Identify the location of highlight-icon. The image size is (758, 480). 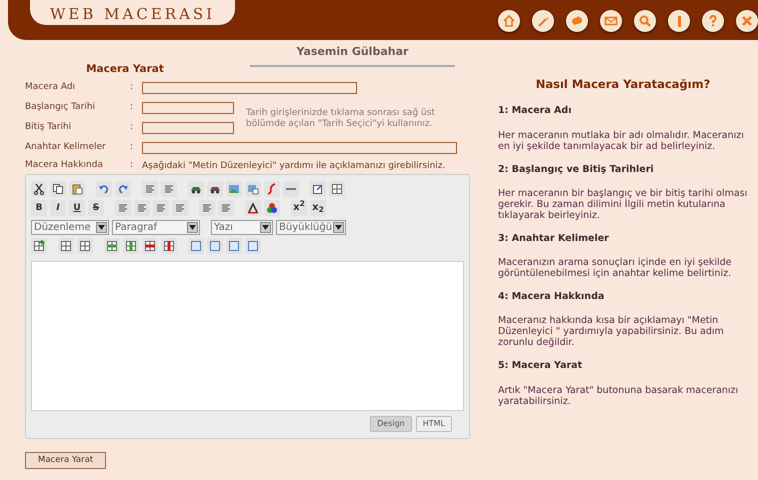
(272, 208).